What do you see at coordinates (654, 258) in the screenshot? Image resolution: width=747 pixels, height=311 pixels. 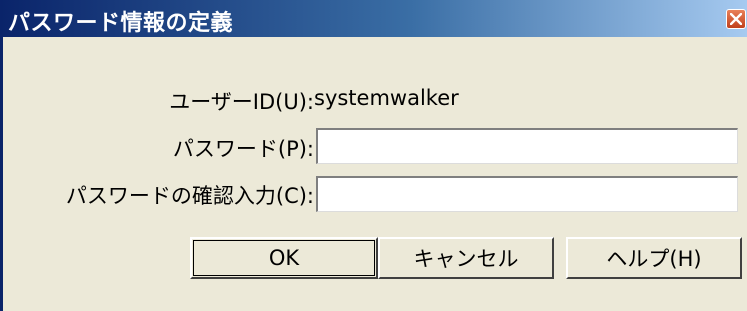 I see `help-button: ヘルプ(H)` at bounding box center [654, 258].